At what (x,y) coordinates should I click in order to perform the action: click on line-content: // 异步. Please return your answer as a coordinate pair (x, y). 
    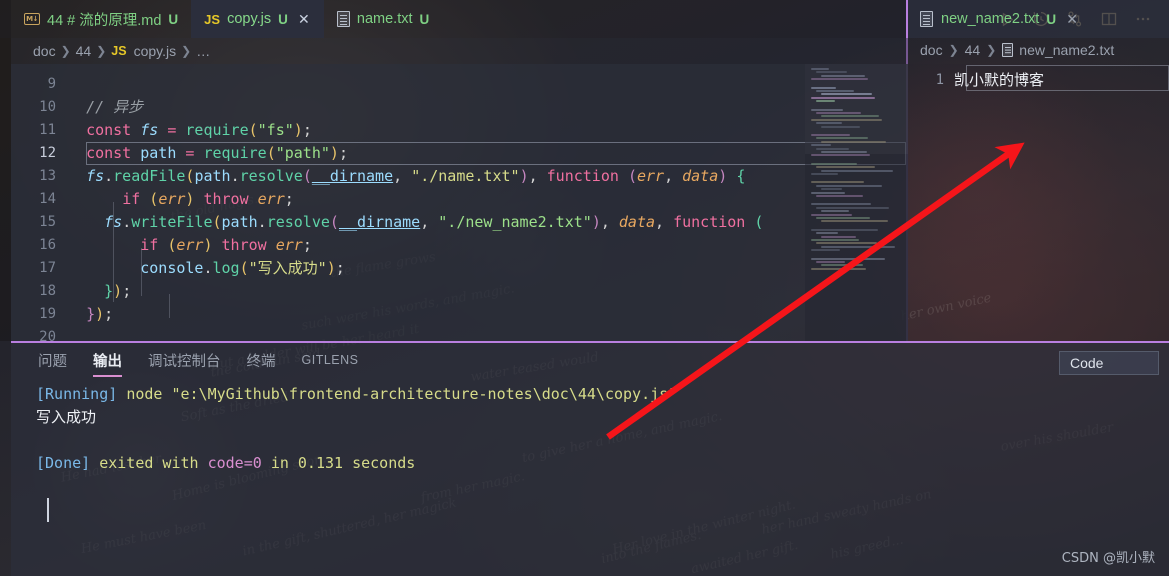
    Looking at the image, I should click on (488, 107).